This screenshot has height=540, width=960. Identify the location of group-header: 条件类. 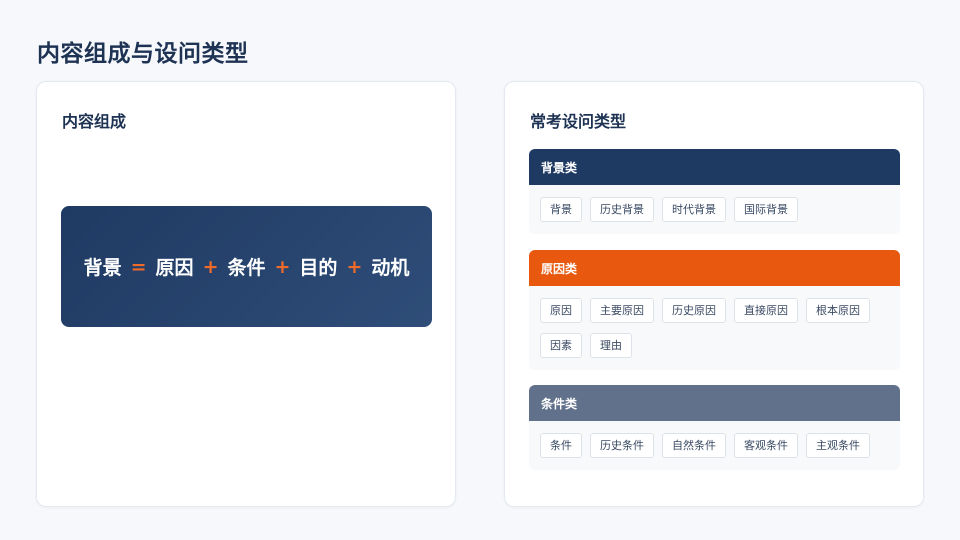
(714, 403).